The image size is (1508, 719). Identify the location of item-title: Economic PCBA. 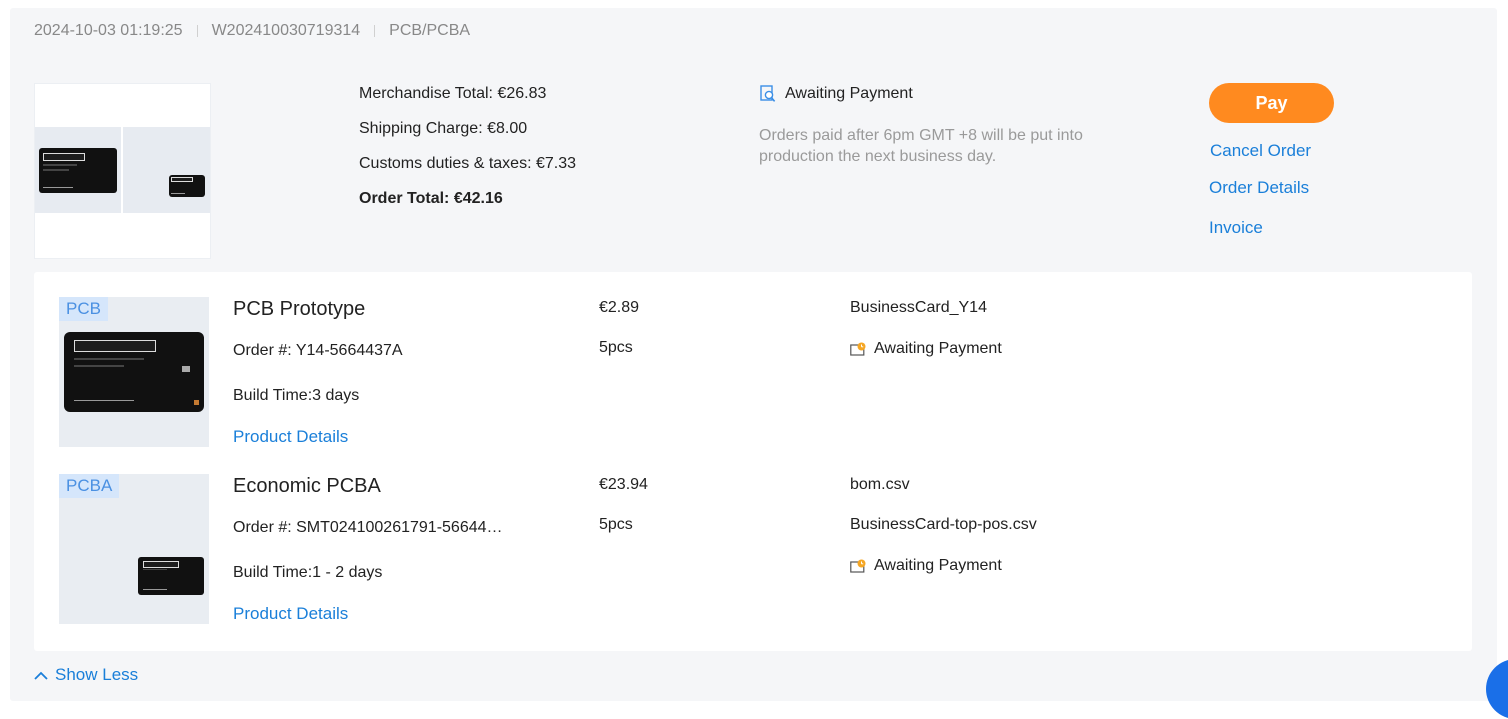
(307, 486).